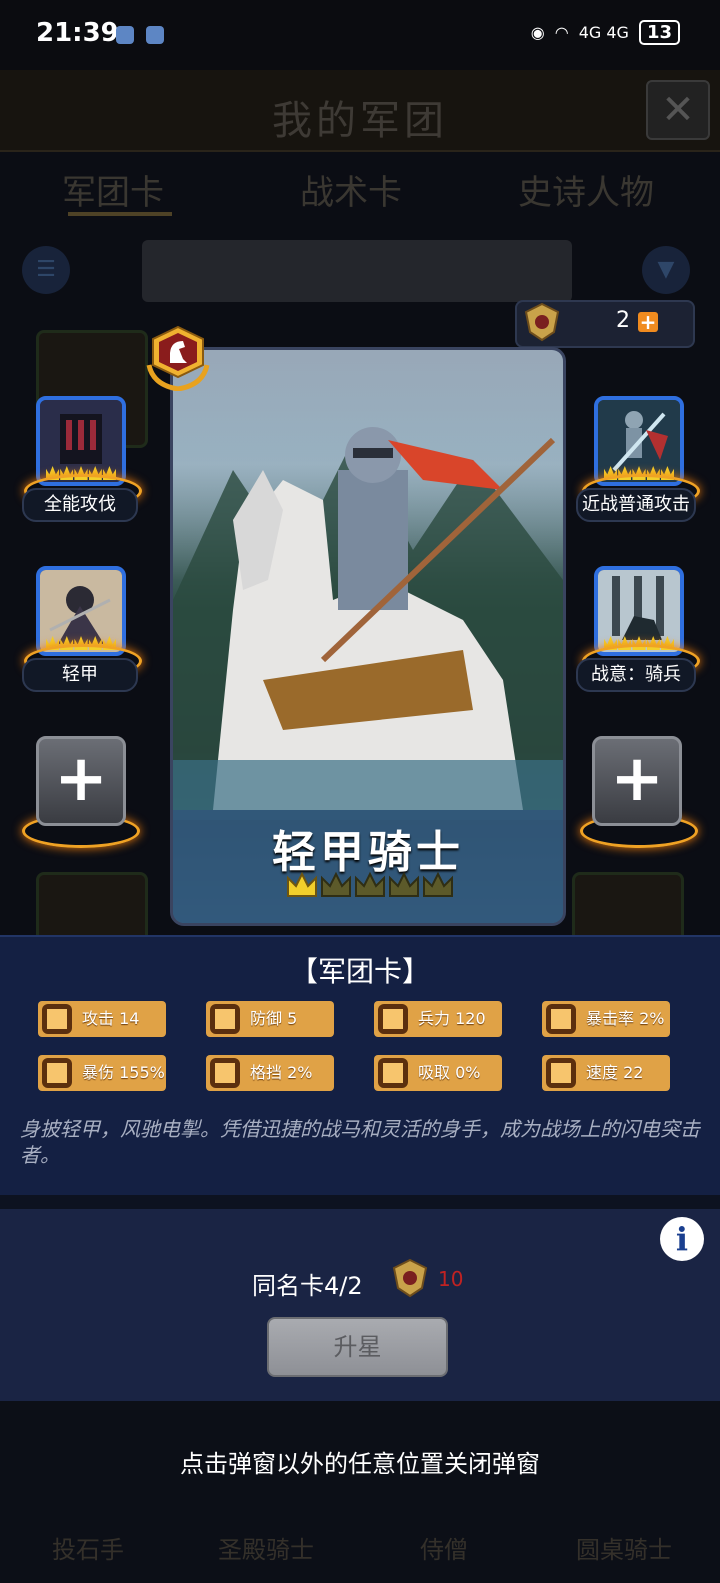 Image resolution: width=720 pixels, height=1583 pixels. I want to click on dismiss-hint: 点击弹窗以外的任意位置关闭弹窗, so click(360, 1464).